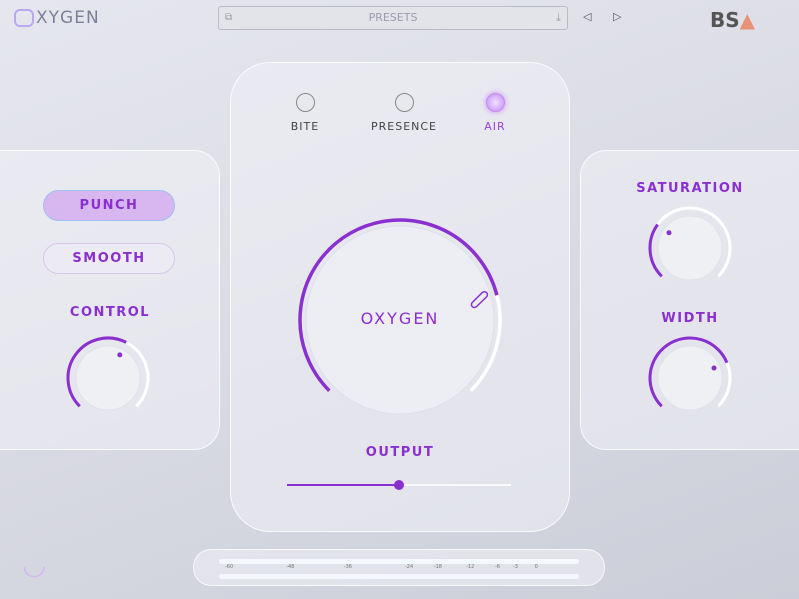  Describe the element at coordinates (437, 567) in the screenshot. I see `meter-tick: -18` at that location.